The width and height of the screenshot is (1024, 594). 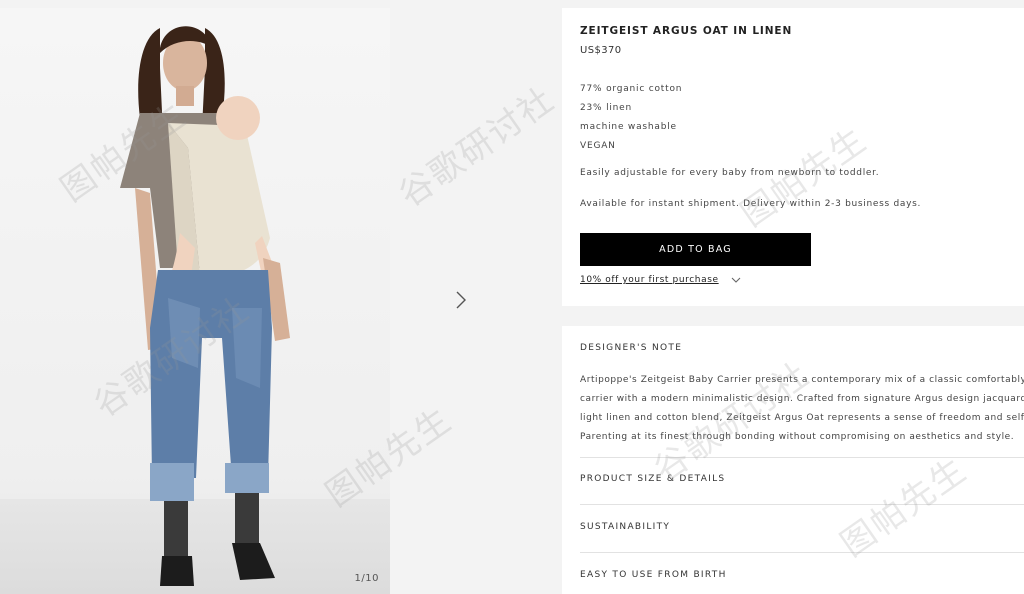 What do you see at coordinates (477, 147) in the screenshot?
I see `watermark: 谷歌研讨社` at bounding box center [477, 147].